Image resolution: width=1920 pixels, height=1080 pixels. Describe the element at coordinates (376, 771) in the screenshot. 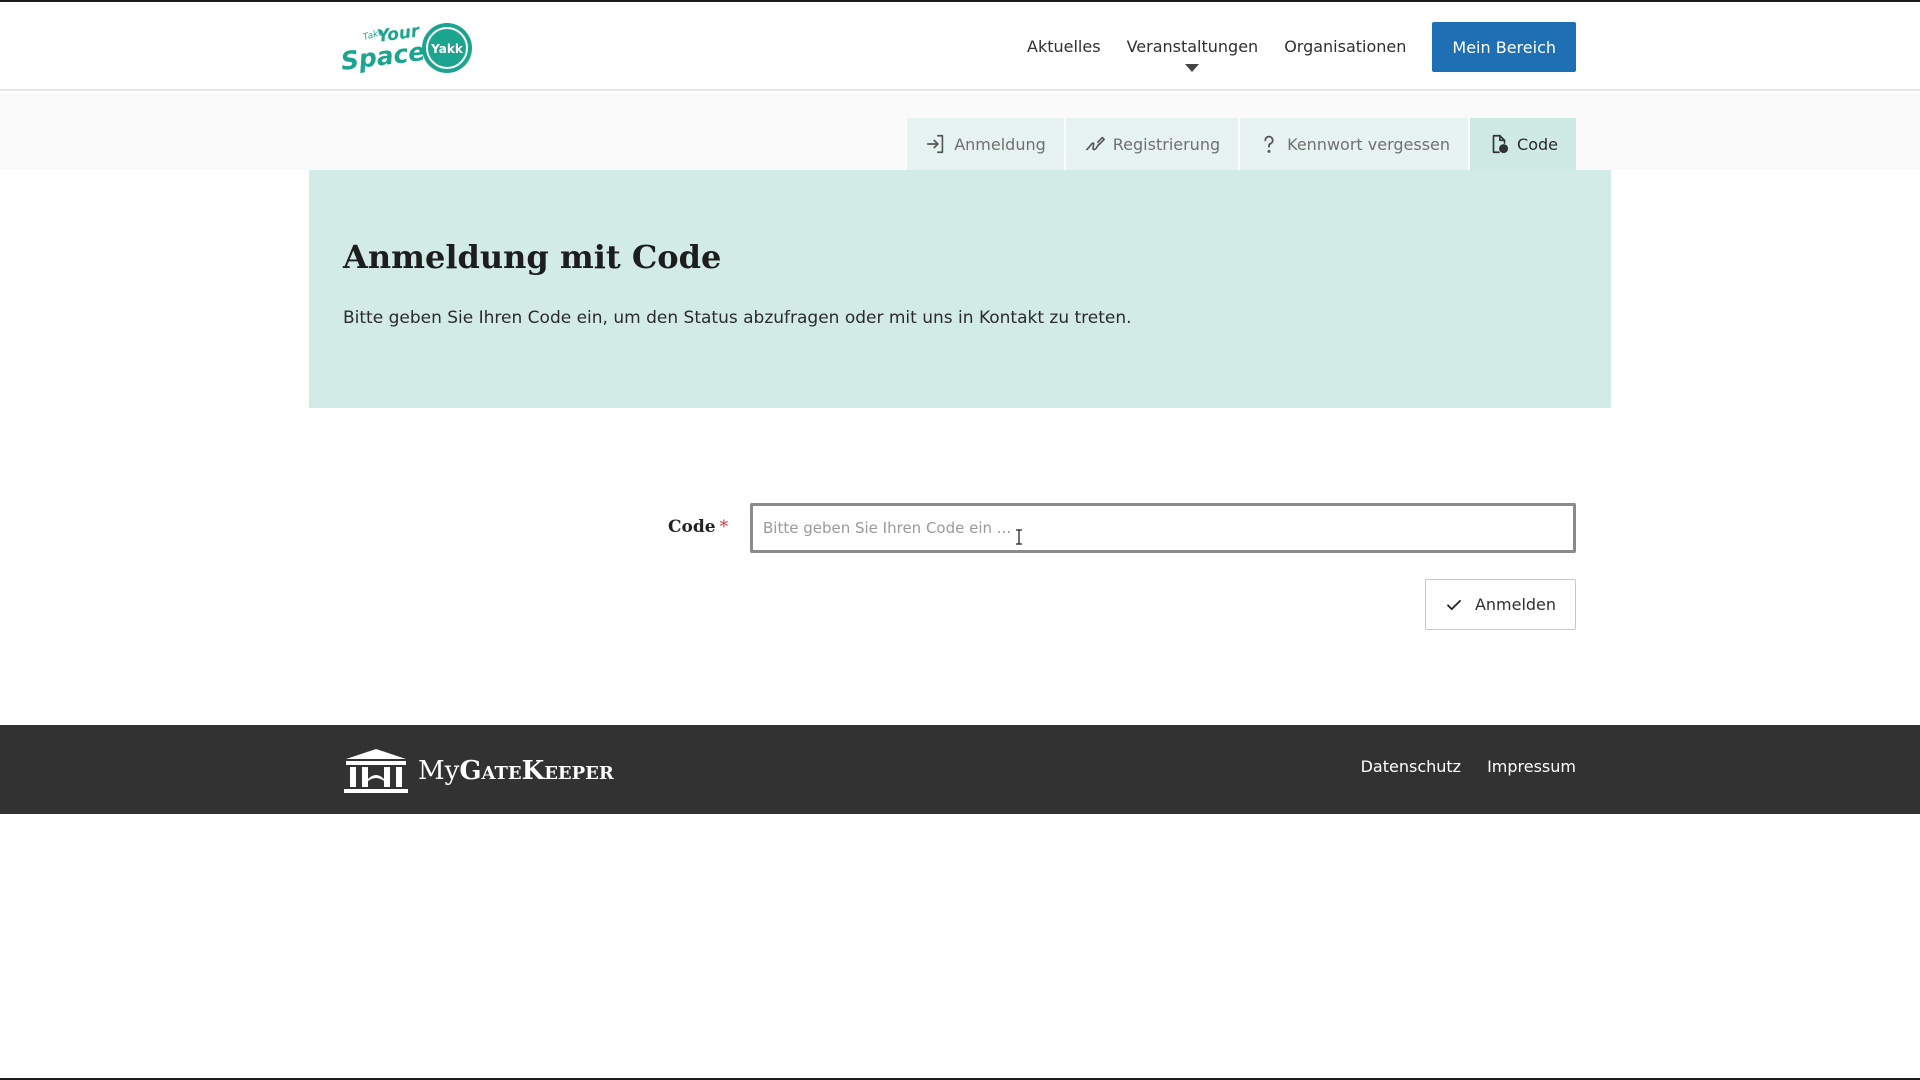

I see `gate-building-icon` at that location.